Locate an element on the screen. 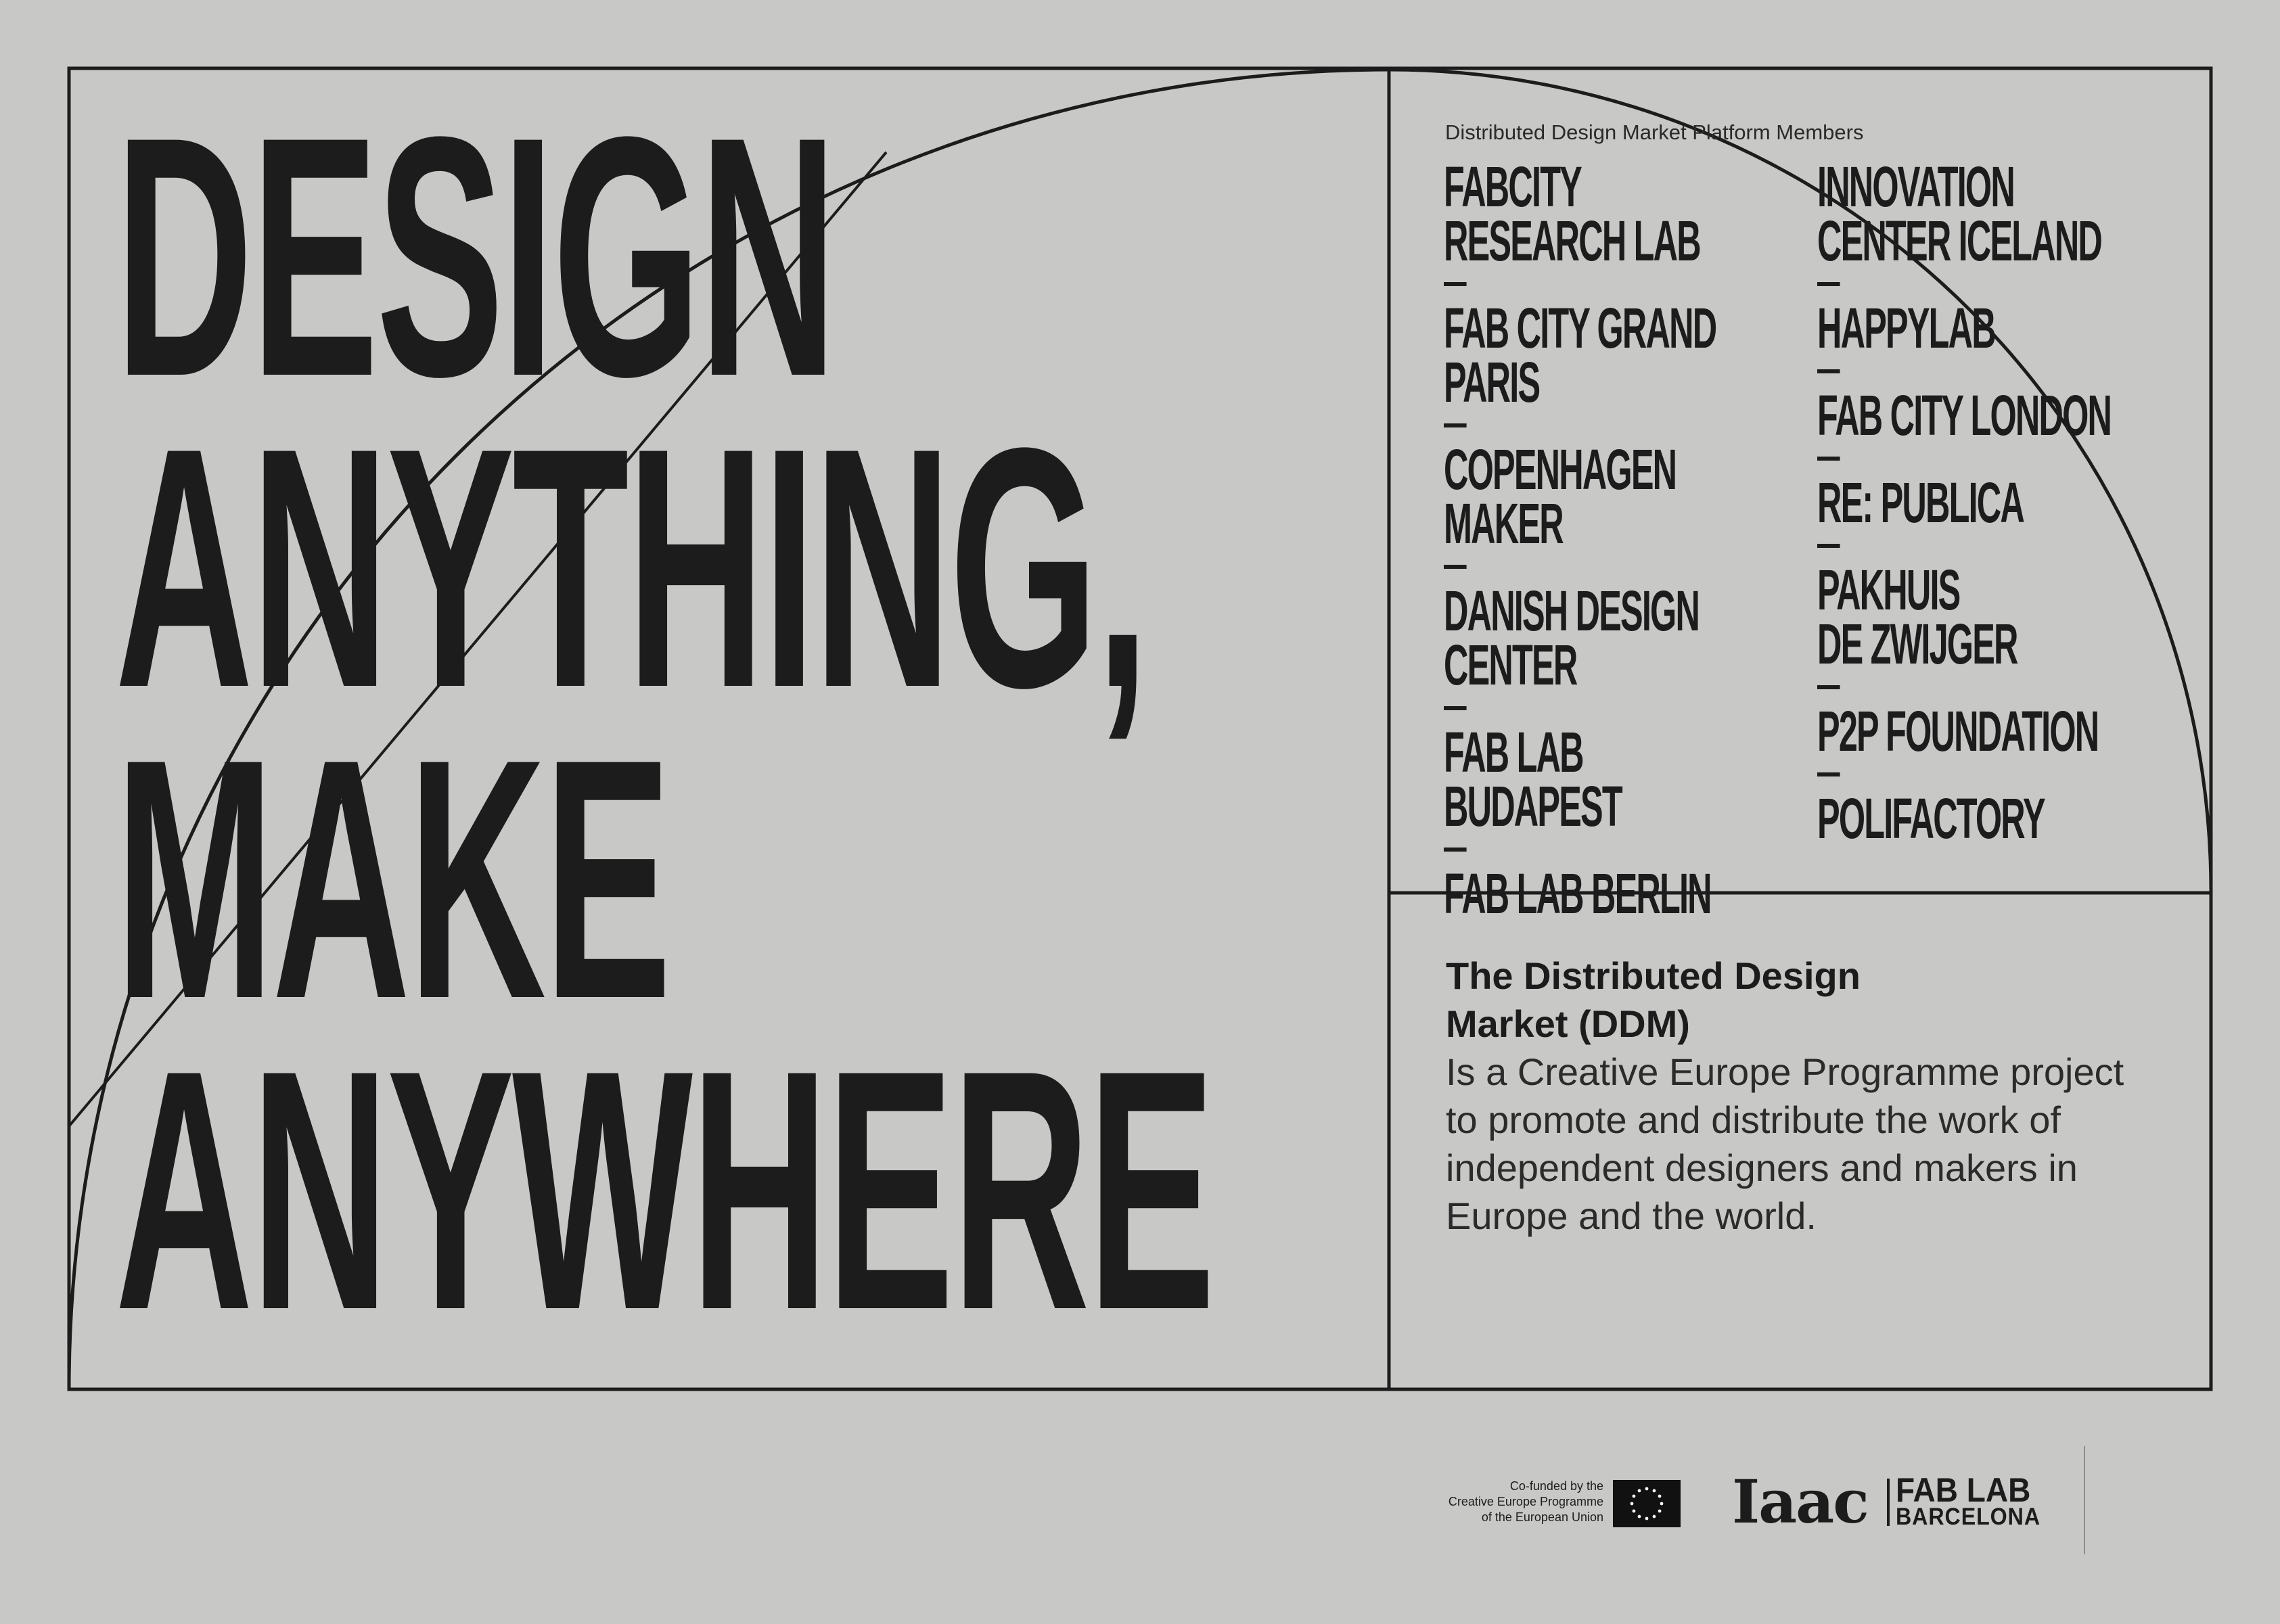 Image resolution: width=2280 pixels, height=1624 pixels. headline-line-2: ANYTHING, is located at coordinates (632, 568).